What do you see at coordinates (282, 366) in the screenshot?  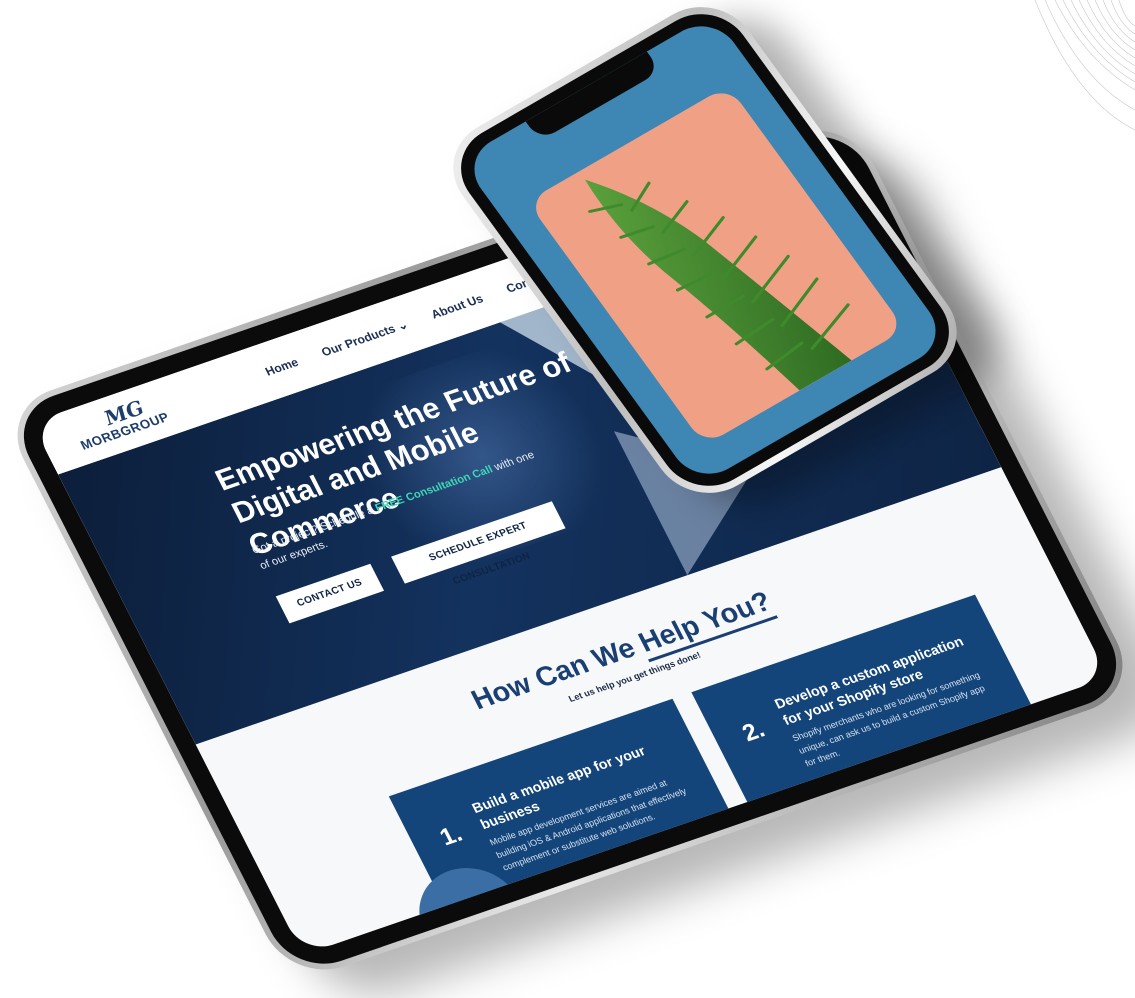 I see `nav-link-home: Home` at bounding box center [282, 366].